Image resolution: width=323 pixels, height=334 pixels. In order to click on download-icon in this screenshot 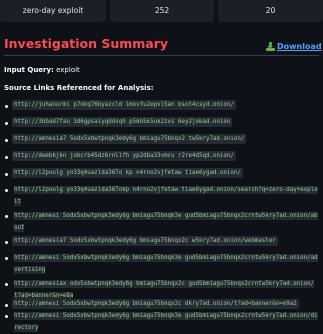, I will do `click(270, 46)`.